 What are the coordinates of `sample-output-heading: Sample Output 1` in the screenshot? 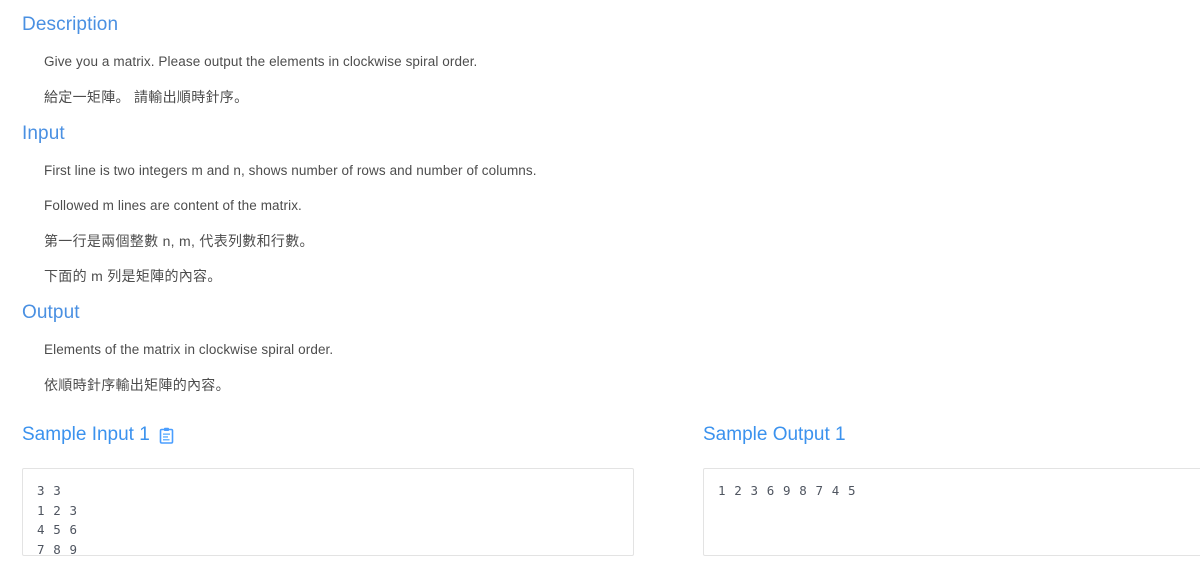 It's located at (774, 434).